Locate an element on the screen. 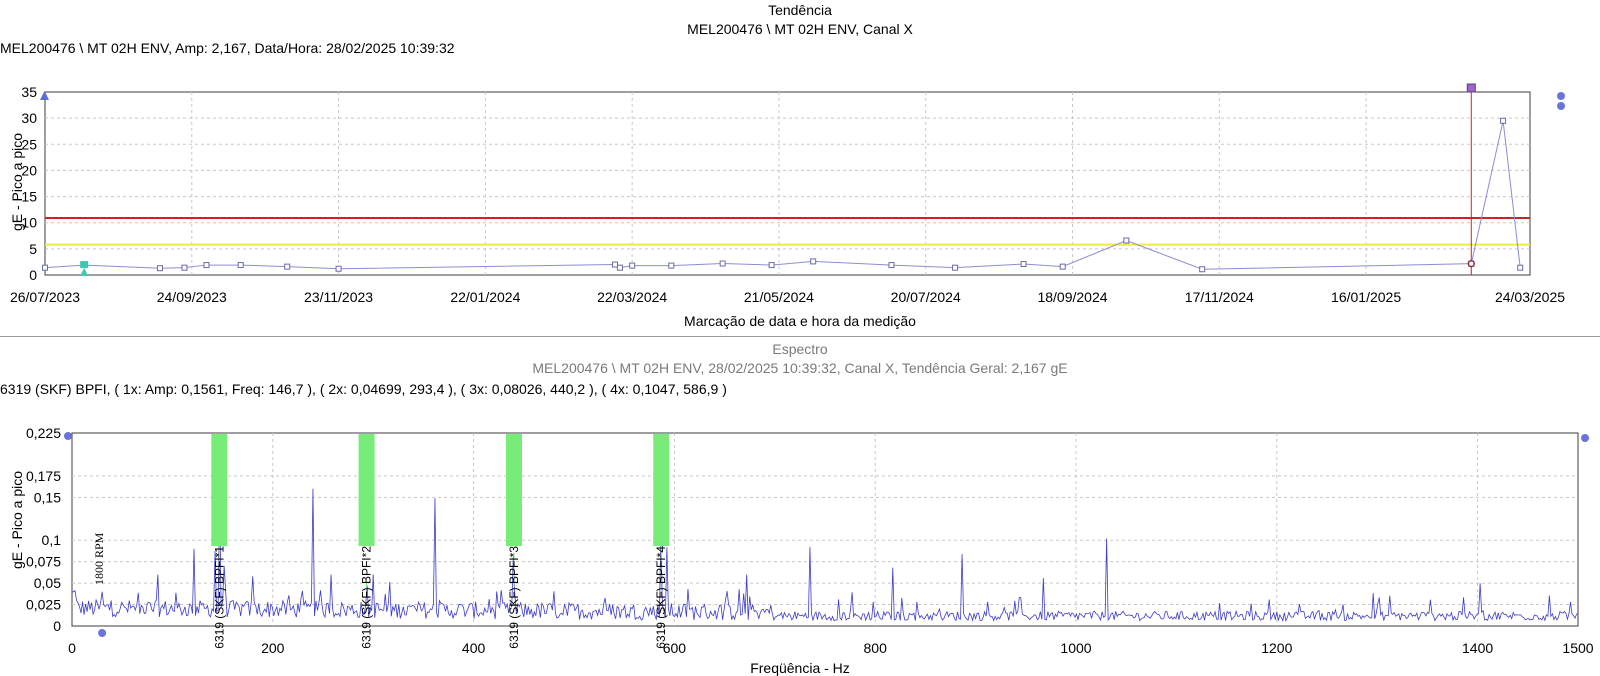 The width and height of the screenshot is (1600, 676). trend-x-tick-label: 22/03/2024 is located at coordinates (632, 297).